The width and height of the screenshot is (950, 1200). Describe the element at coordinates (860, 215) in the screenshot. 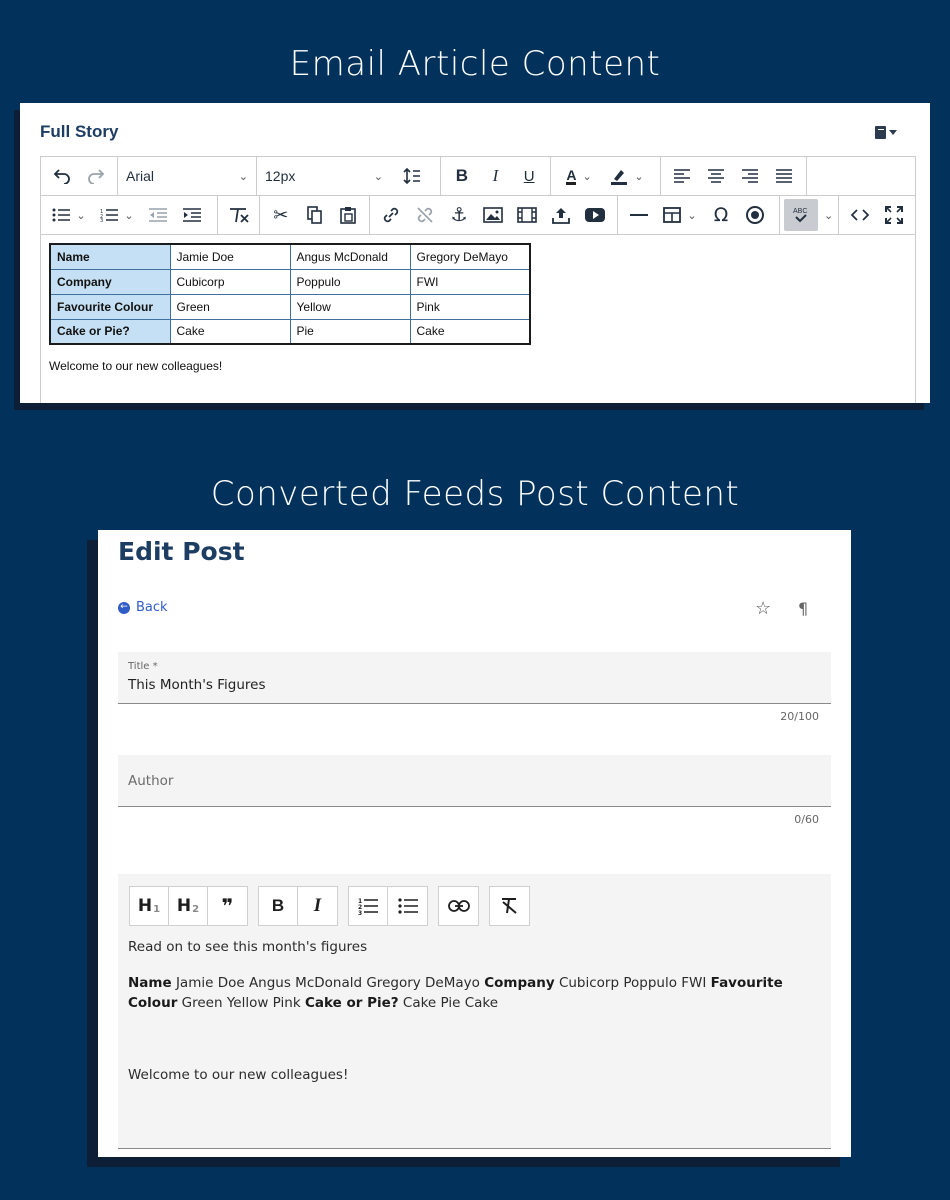

I see `code-icon` at that location.